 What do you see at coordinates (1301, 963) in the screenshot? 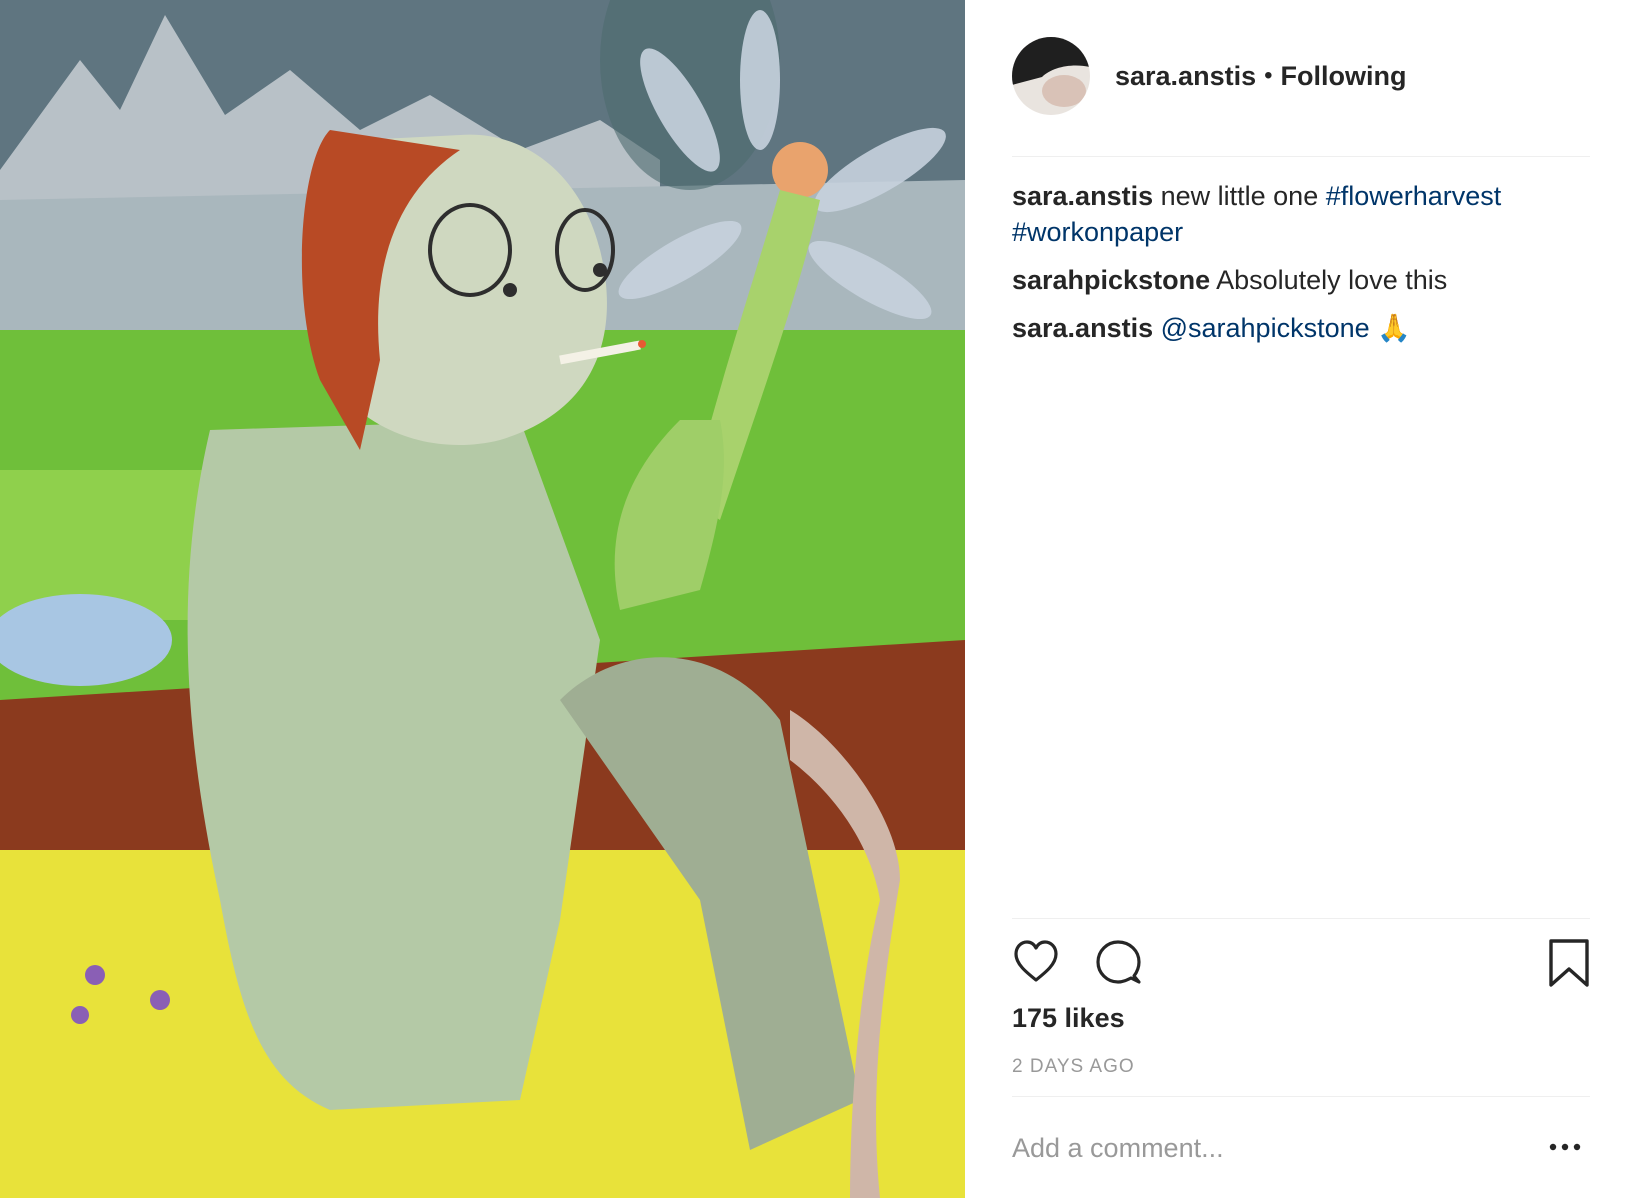
I see `action-bar` at bounding box center [1301, 963].